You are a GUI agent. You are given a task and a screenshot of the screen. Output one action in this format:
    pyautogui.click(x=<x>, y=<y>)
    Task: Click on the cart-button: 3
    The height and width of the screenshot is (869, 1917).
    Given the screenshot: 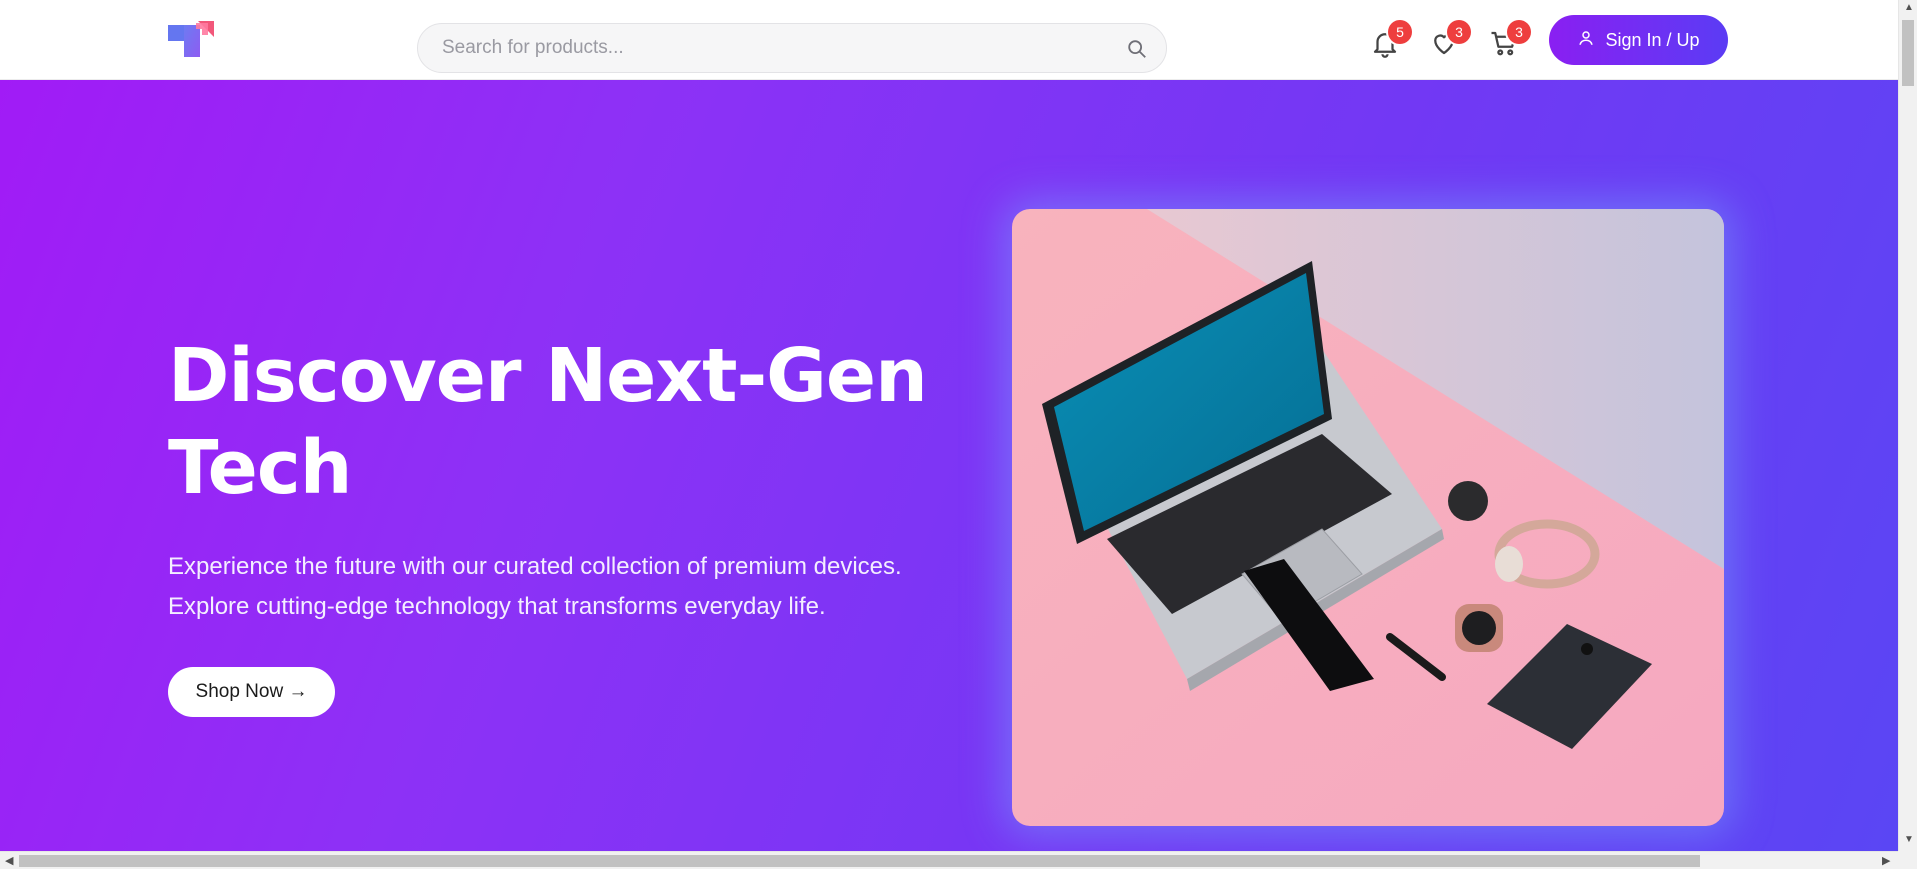 What is the action you would take?
    pyautogui.click(x=1510, y=39)
    